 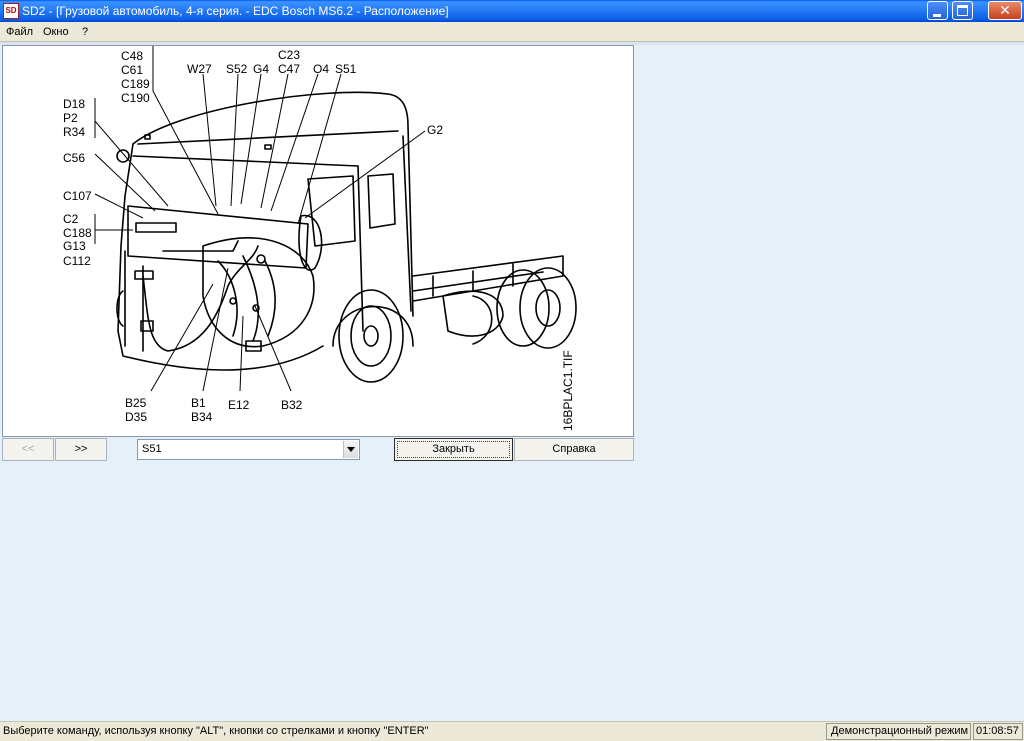 What do you see at coordinates (156, 227) in the screenshot?
I see `ecu-box` at bounding box center [156, 227].